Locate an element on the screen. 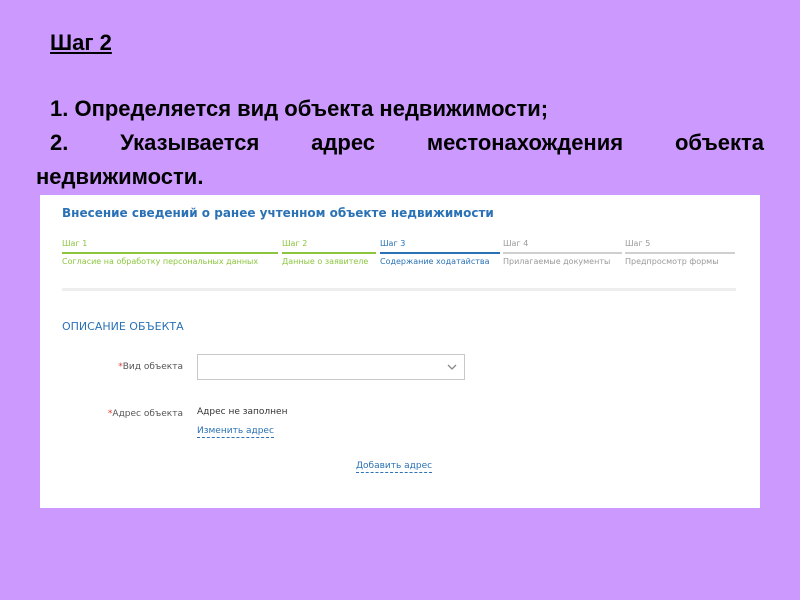 This screenshot has width=800, height=600. address-value: Адрес не заполнен is located at coordinates (242, 412).